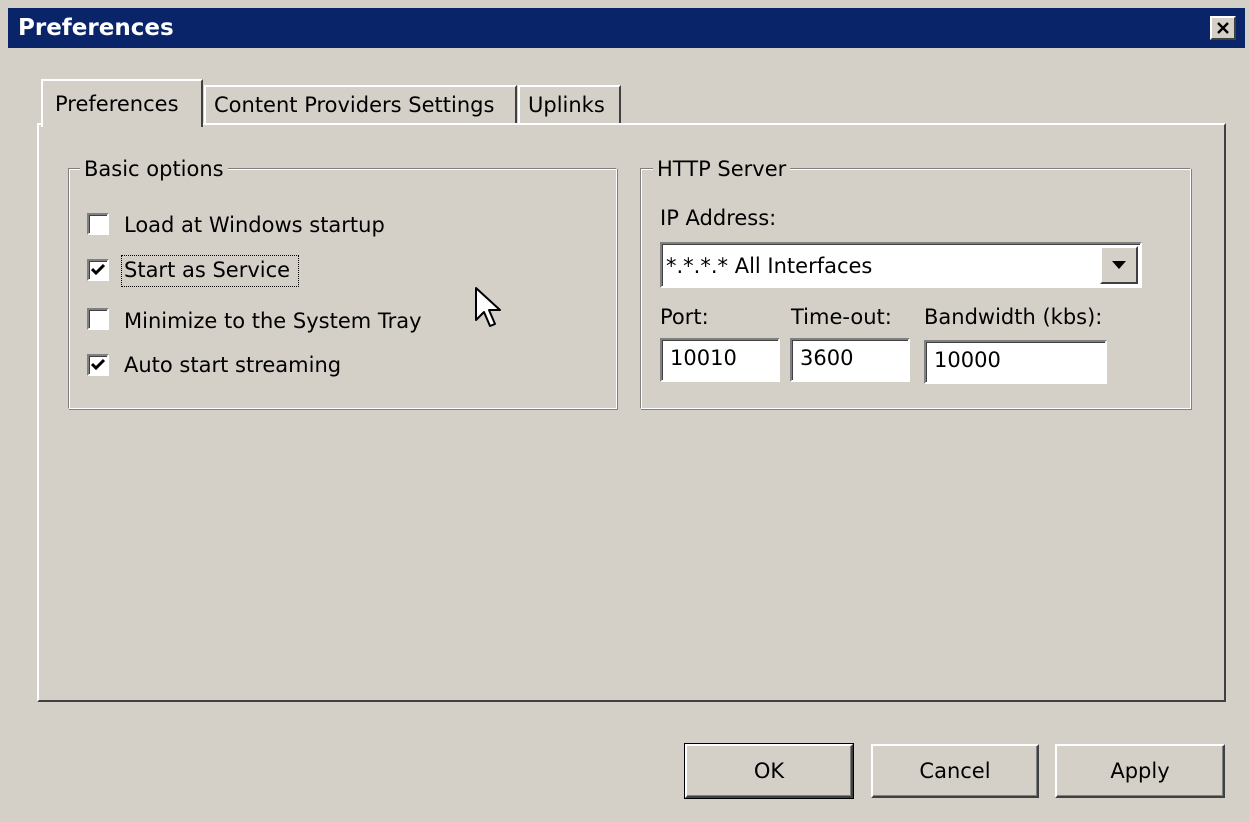 The height and width of the screenshot is (822, 1249). Describe the element at coordinates (1015, 362) in the screenshot. I see `bandwidth-input: 10000` at that location.